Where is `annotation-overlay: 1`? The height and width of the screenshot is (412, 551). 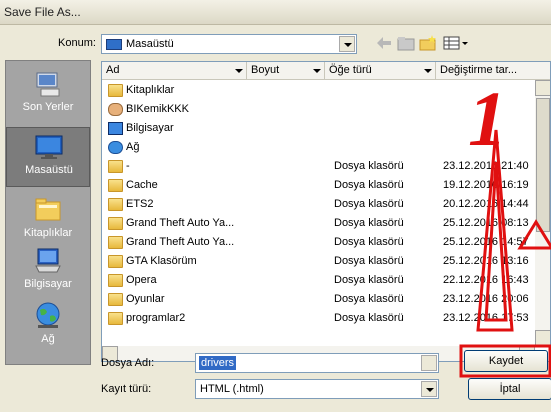 annotation-overlay: 1 is located at coordinates (505, 226).